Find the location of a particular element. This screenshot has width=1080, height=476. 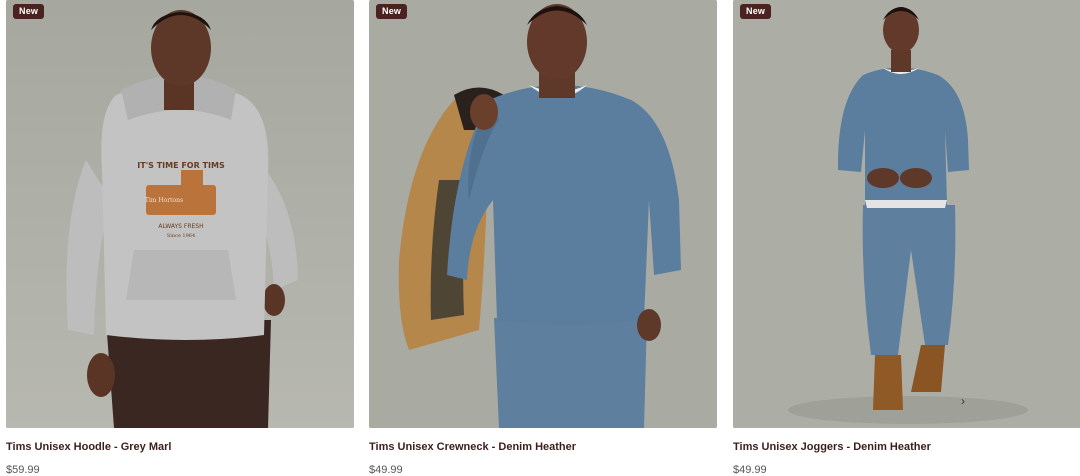

chevron-right-icon: › is located at coordinates (963, 401).